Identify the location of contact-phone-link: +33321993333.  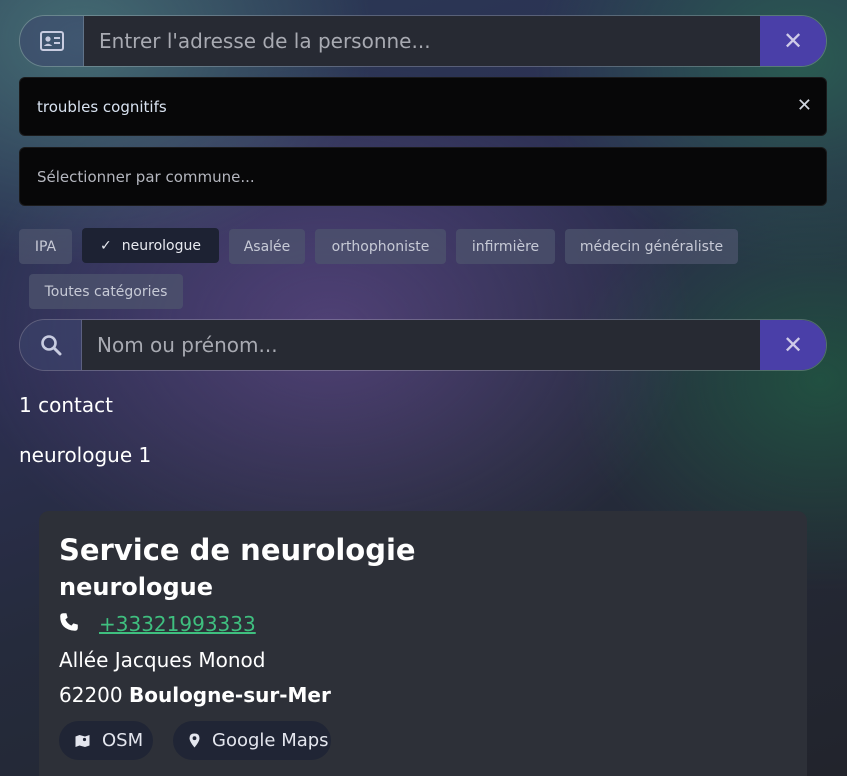
(177, 624).